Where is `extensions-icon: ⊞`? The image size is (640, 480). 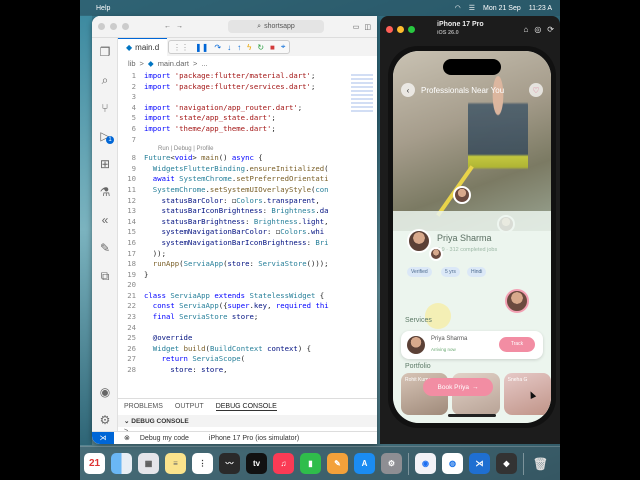
extensions-icon: ⊞ is located at coordinates (105, 164).